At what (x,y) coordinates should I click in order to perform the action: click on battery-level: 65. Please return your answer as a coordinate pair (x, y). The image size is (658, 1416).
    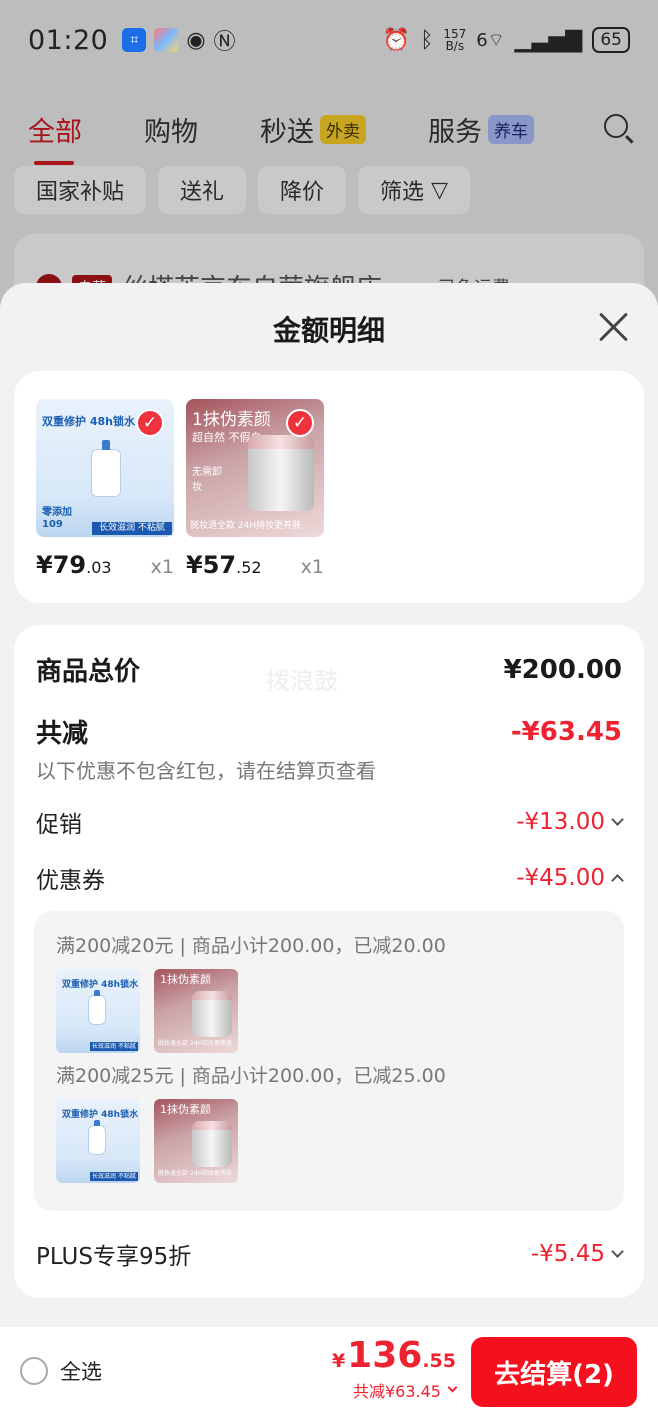
    Looking at the image, I should click on (611, 40).